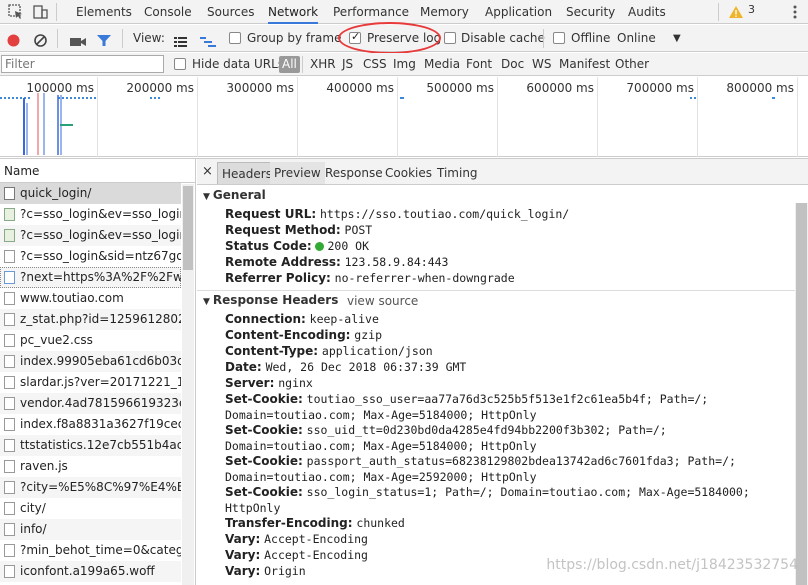 The height and width of the screenshot is (585, 808). I want to click on request-name: pc_vue2.css, so click(56, 340).